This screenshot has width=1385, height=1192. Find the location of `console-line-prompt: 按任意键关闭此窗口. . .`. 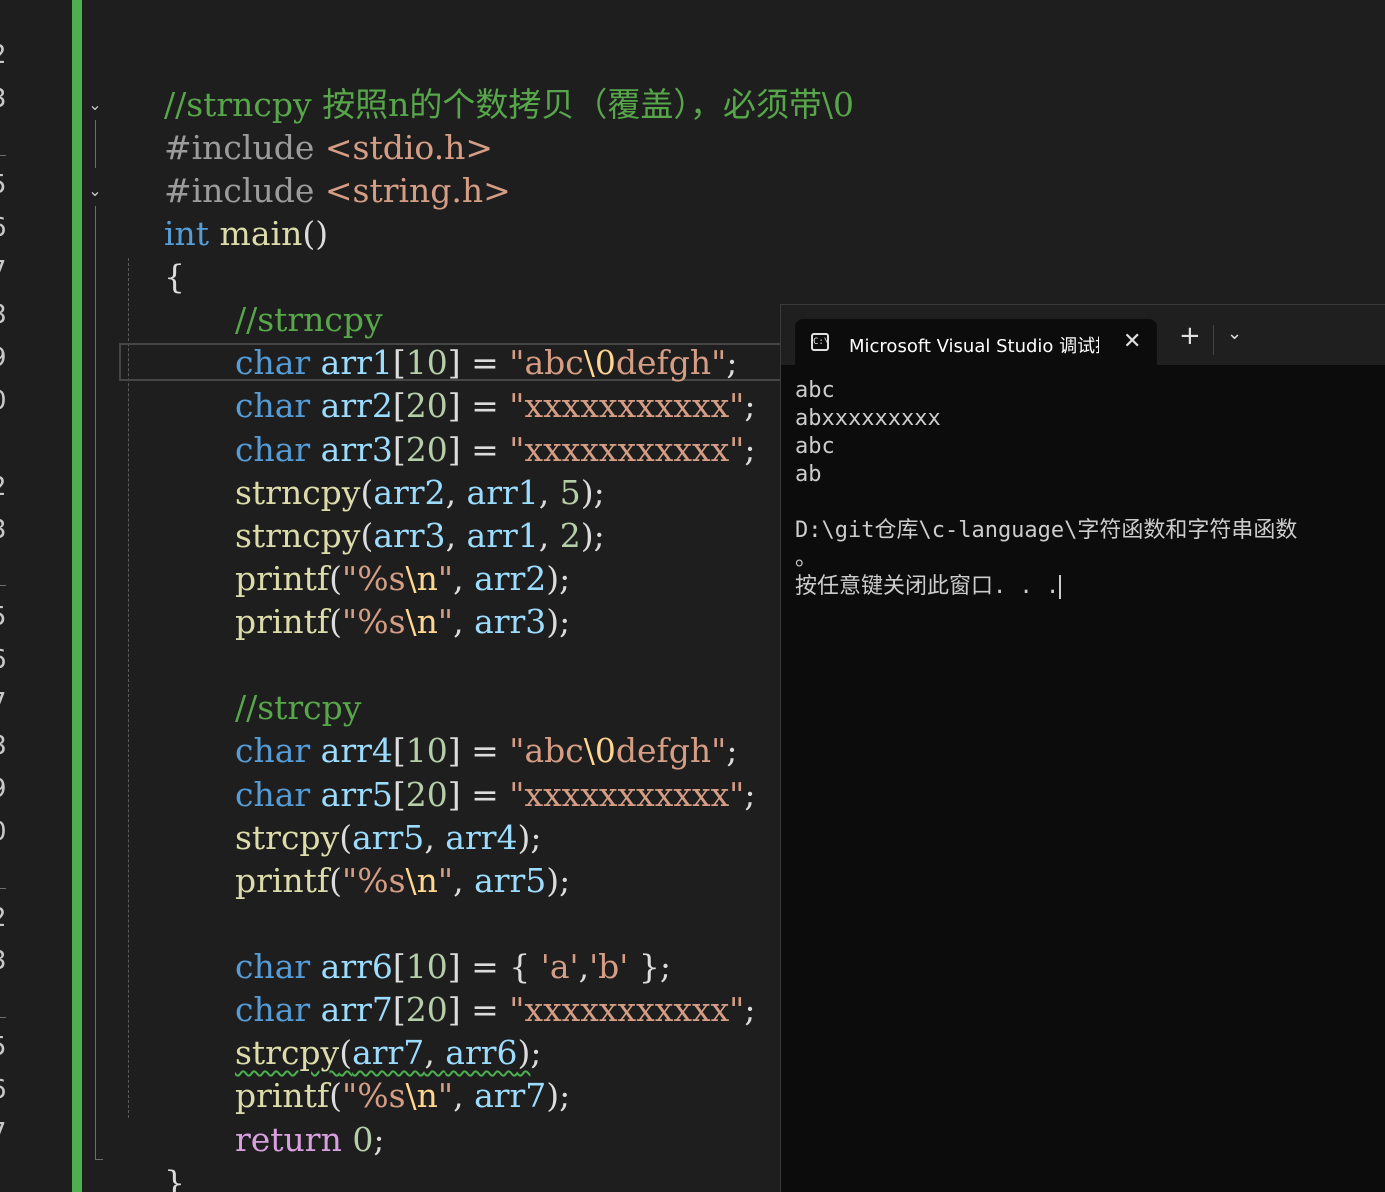

console-line-prompt: 按任意键关闭此窗口. . . is located at coordinates (1090, 587).